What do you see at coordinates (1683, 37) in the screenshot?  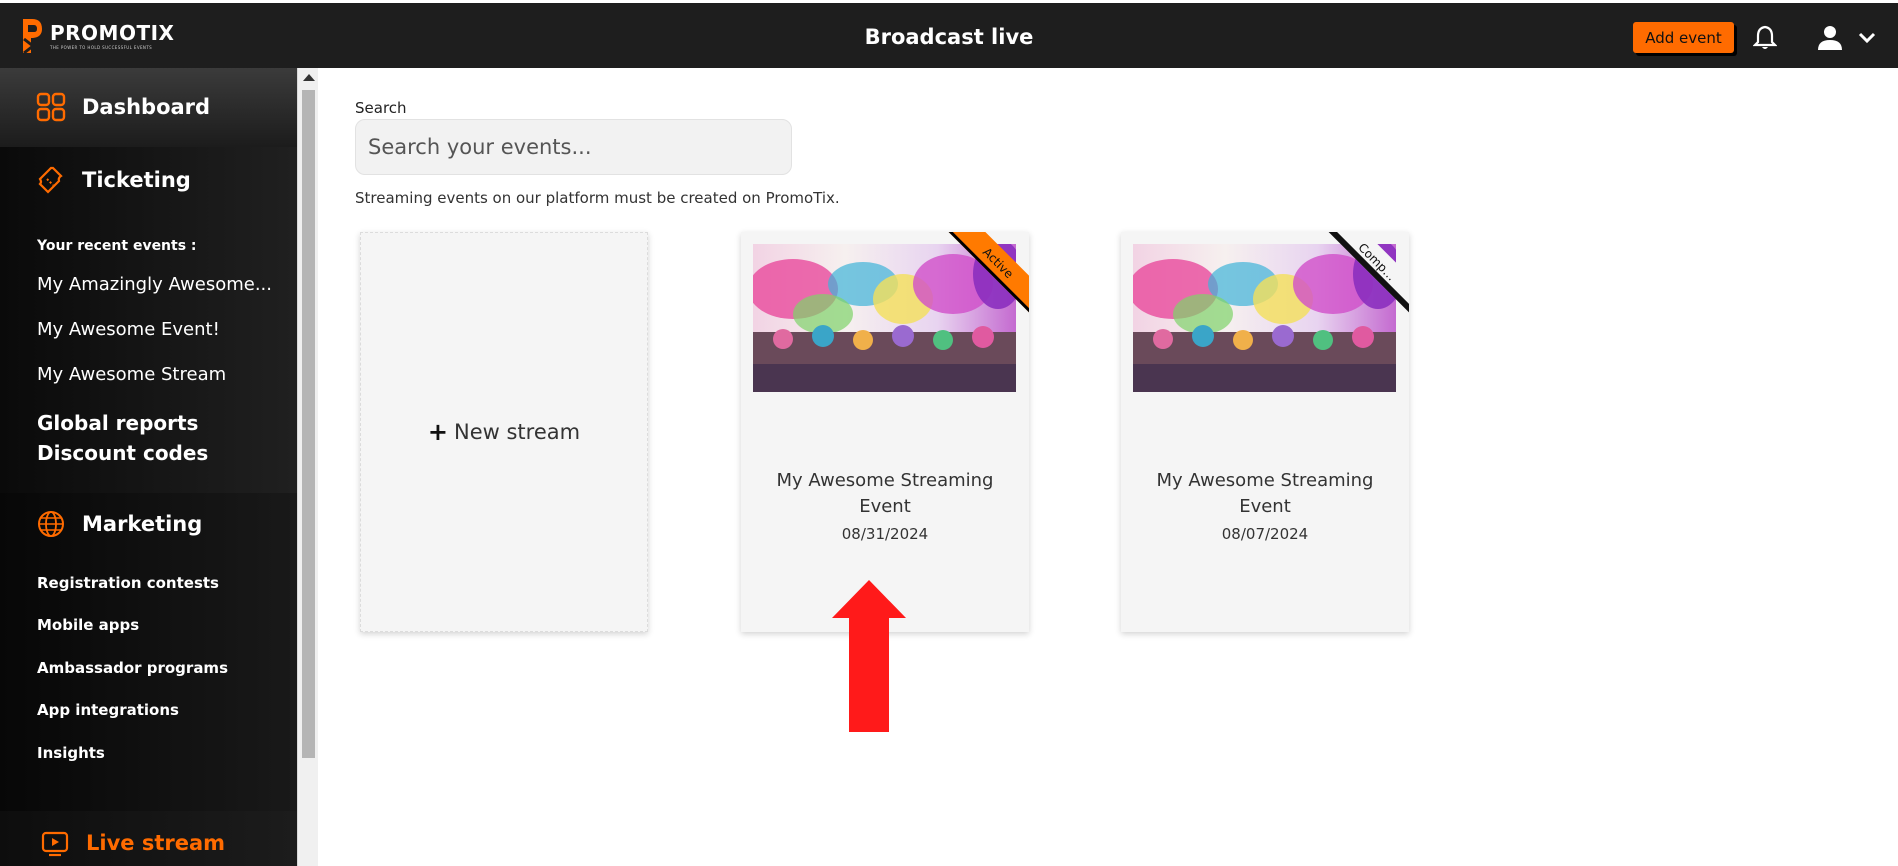 I see `add-event-button: Add event` at bounding box center [1683, 37].